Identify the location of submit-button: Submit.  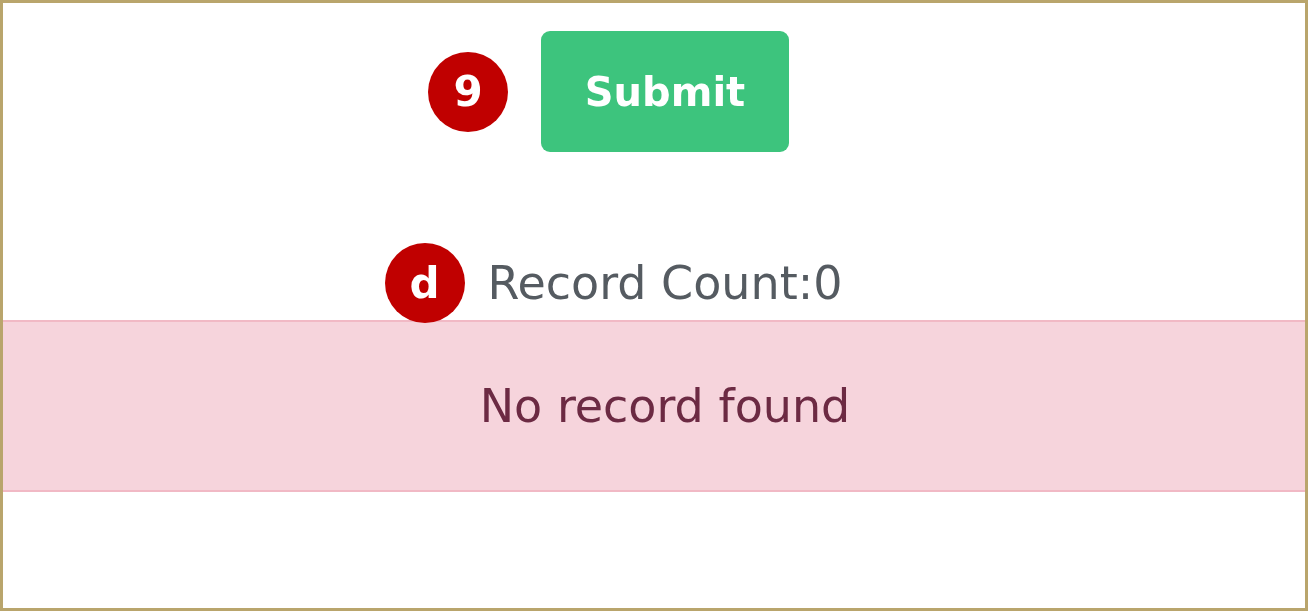
(665, 91).